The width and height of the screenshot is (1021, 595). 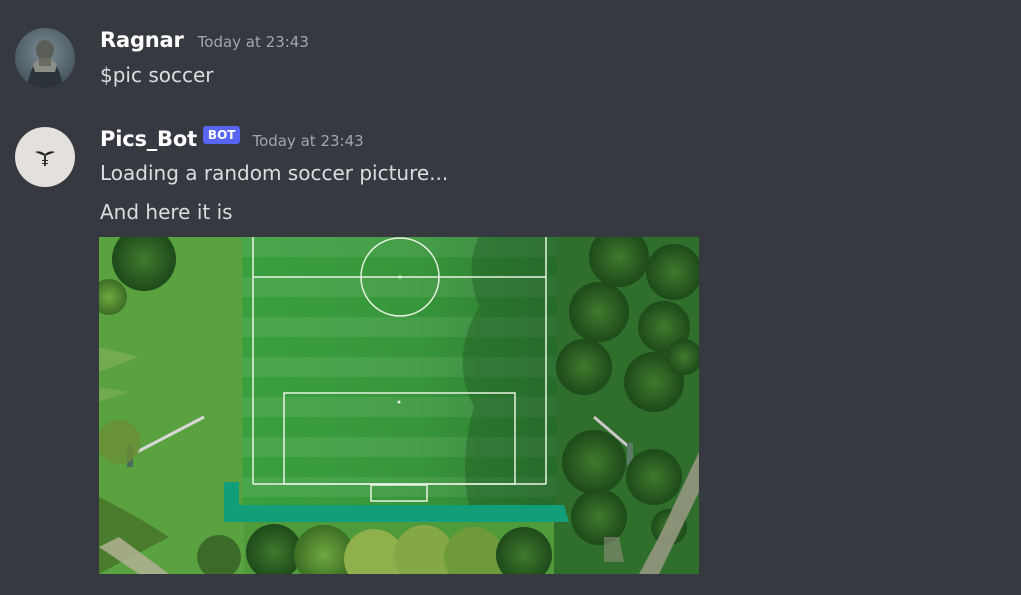 I want to click on message-header: Pics_Bot BOT Today at 23:43, so click(x=232, y=138).